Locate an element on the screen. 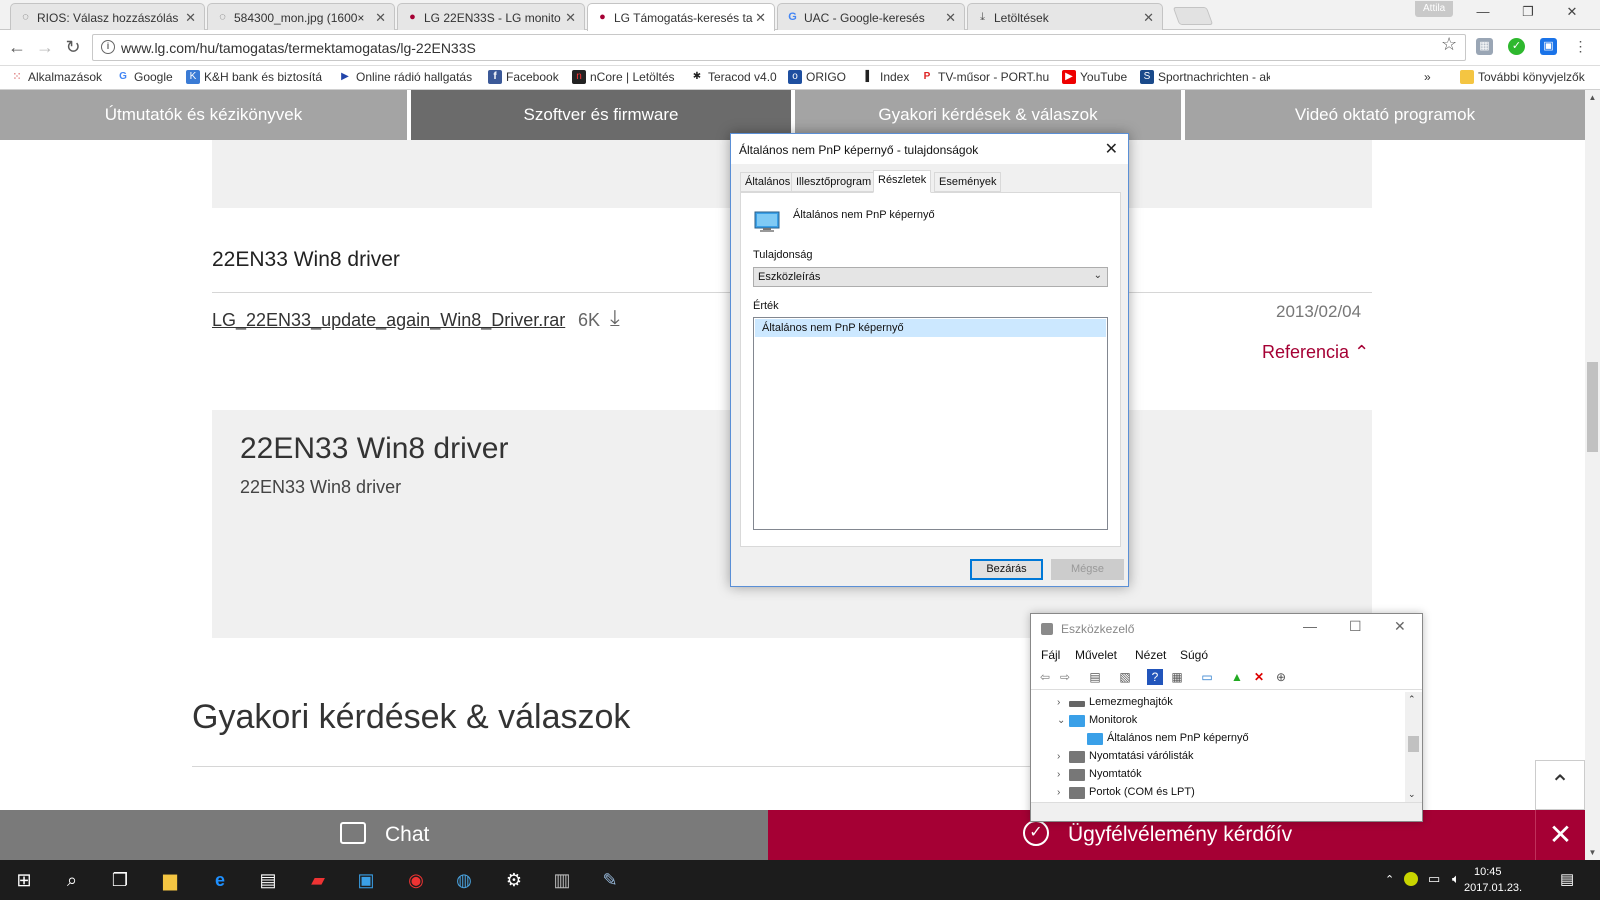  settings-gear-icon: ⚙ is located at coordinates (514, 880).